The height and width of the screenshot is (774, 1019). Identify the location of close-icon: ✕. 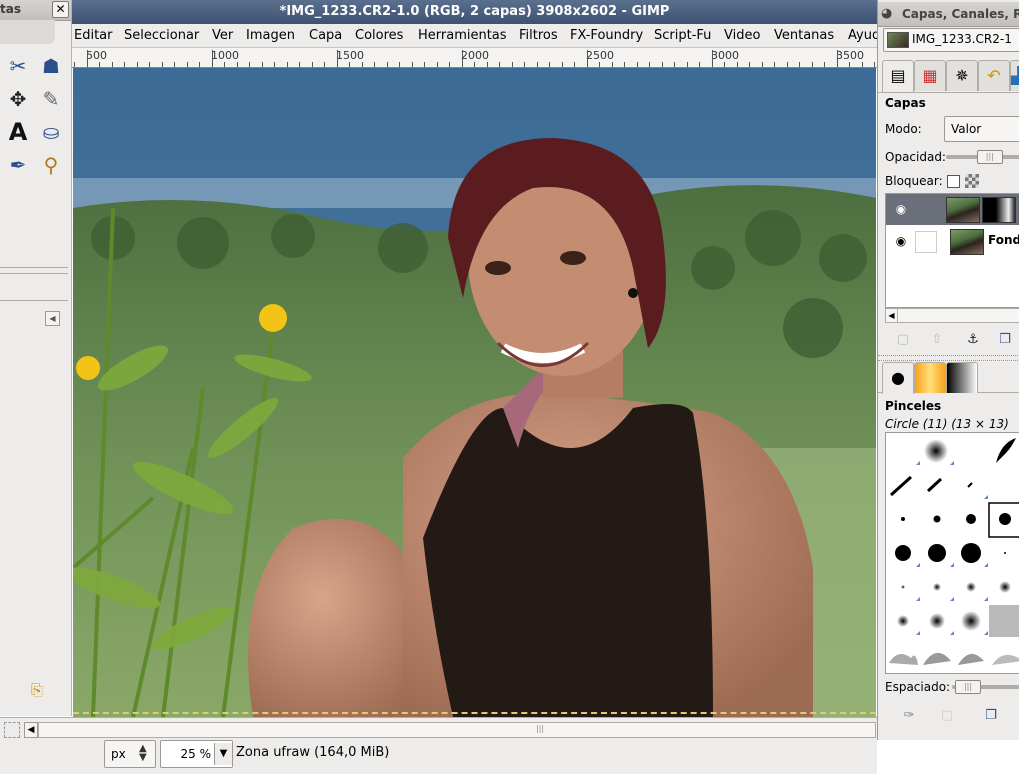
(60, 9).